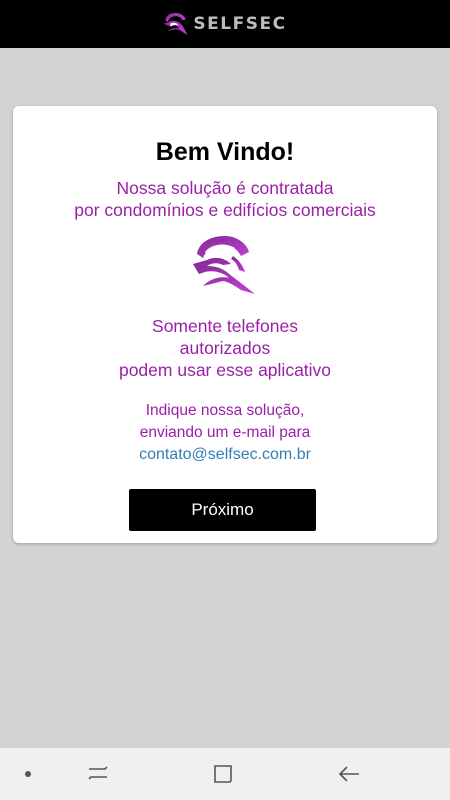 This screenshot has width=450, height=800. What do you see at coordinates (98, 774) in the screenshot?
I see `recent-apps-icon` at bounding box center [98, 774].